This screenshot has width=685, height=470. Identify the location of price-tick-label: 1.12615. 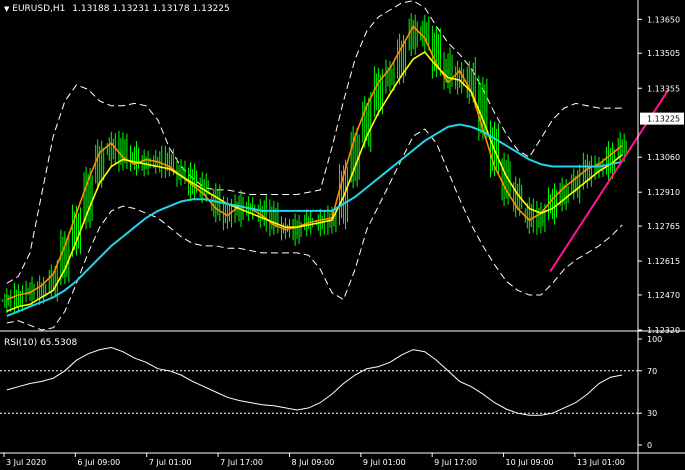
(663, 261).